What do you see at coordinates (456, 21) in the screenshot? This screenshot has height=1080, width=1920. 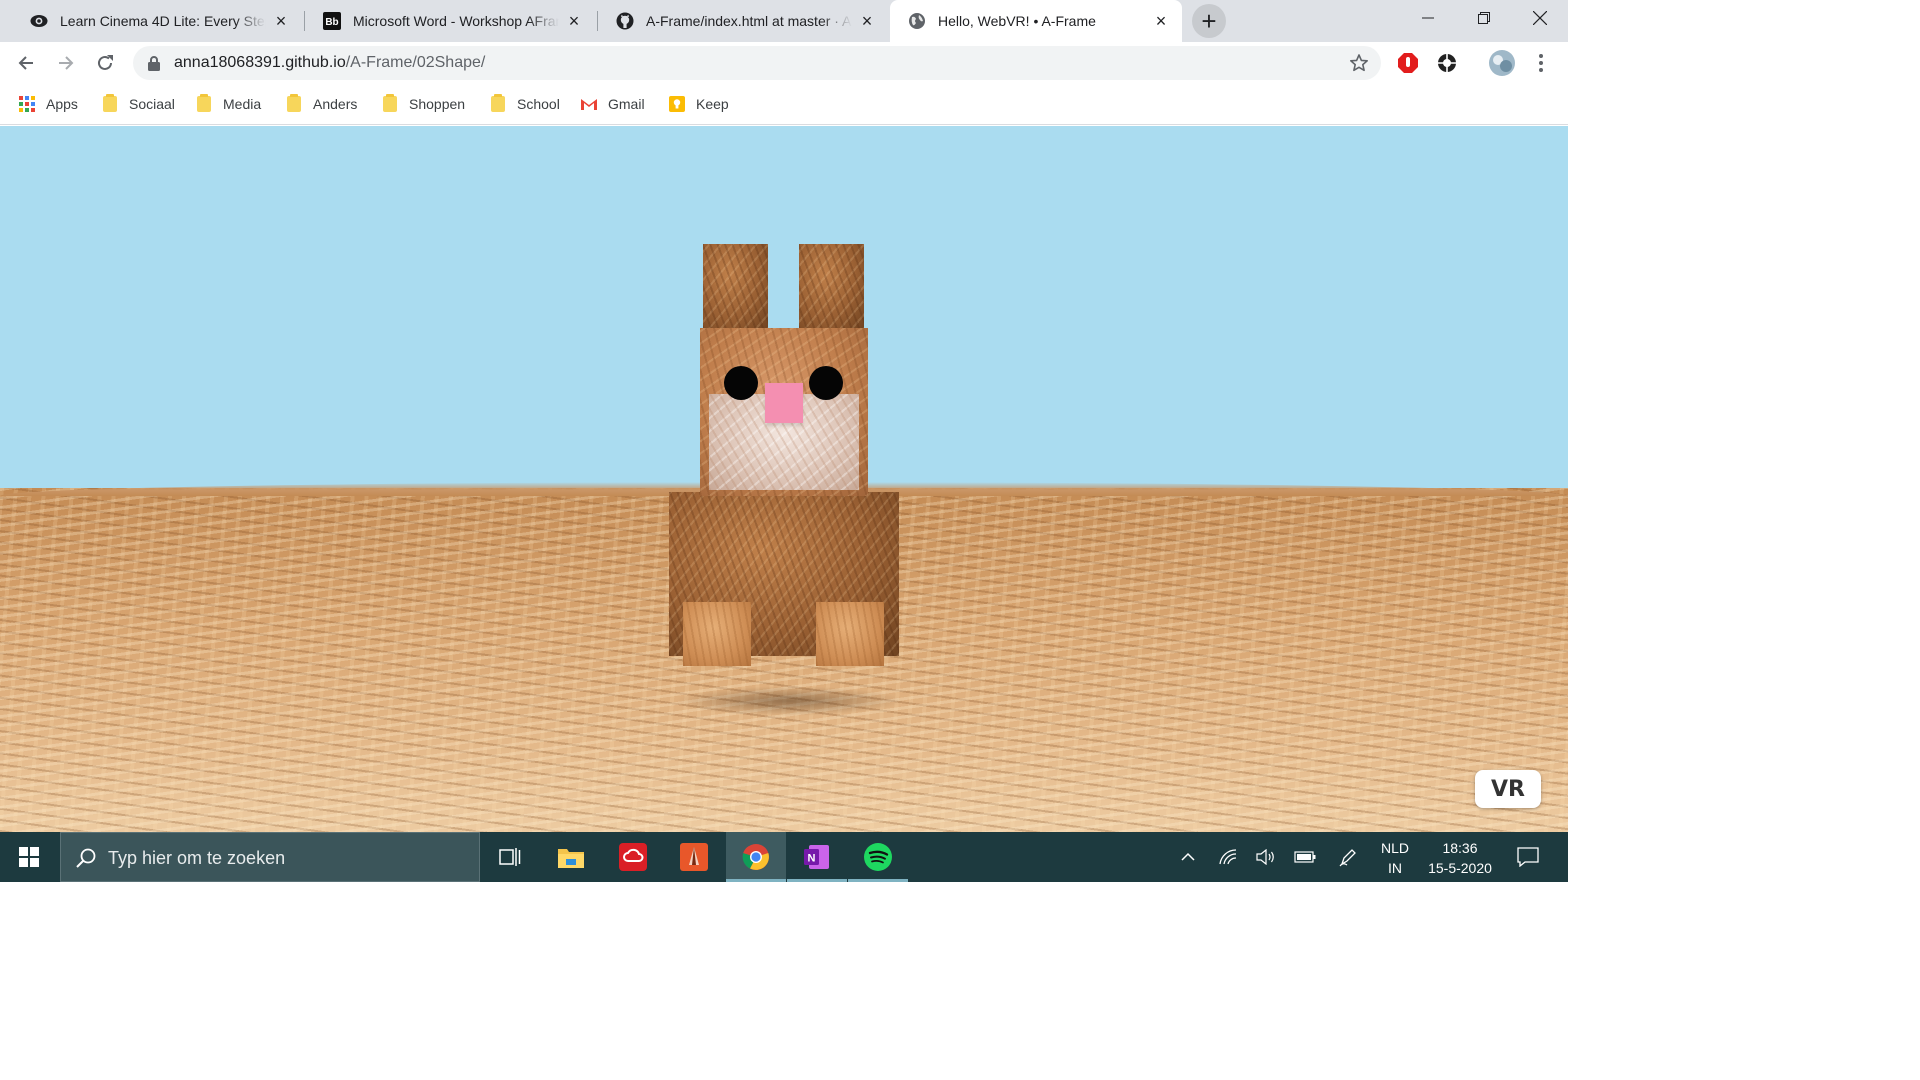 I see `tab-title: Microsoft Word - Workshop AFrame` at bounding box center [456, 21].